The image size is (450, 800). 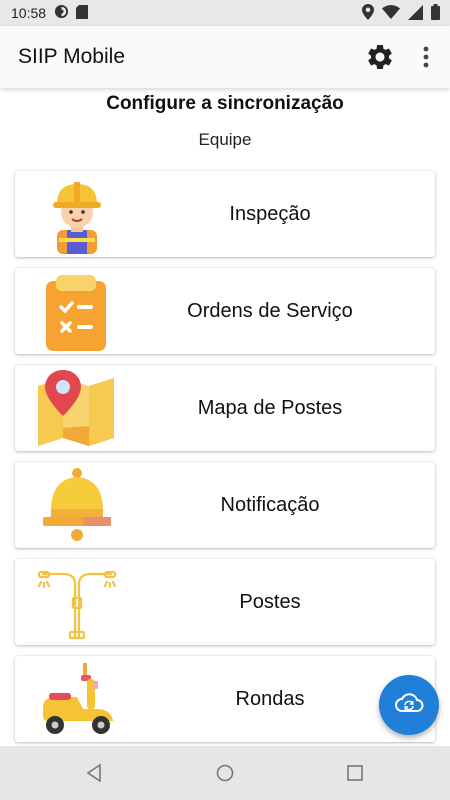 I want to click on menu-card-postes: Postes, so click(x=225, y=602).